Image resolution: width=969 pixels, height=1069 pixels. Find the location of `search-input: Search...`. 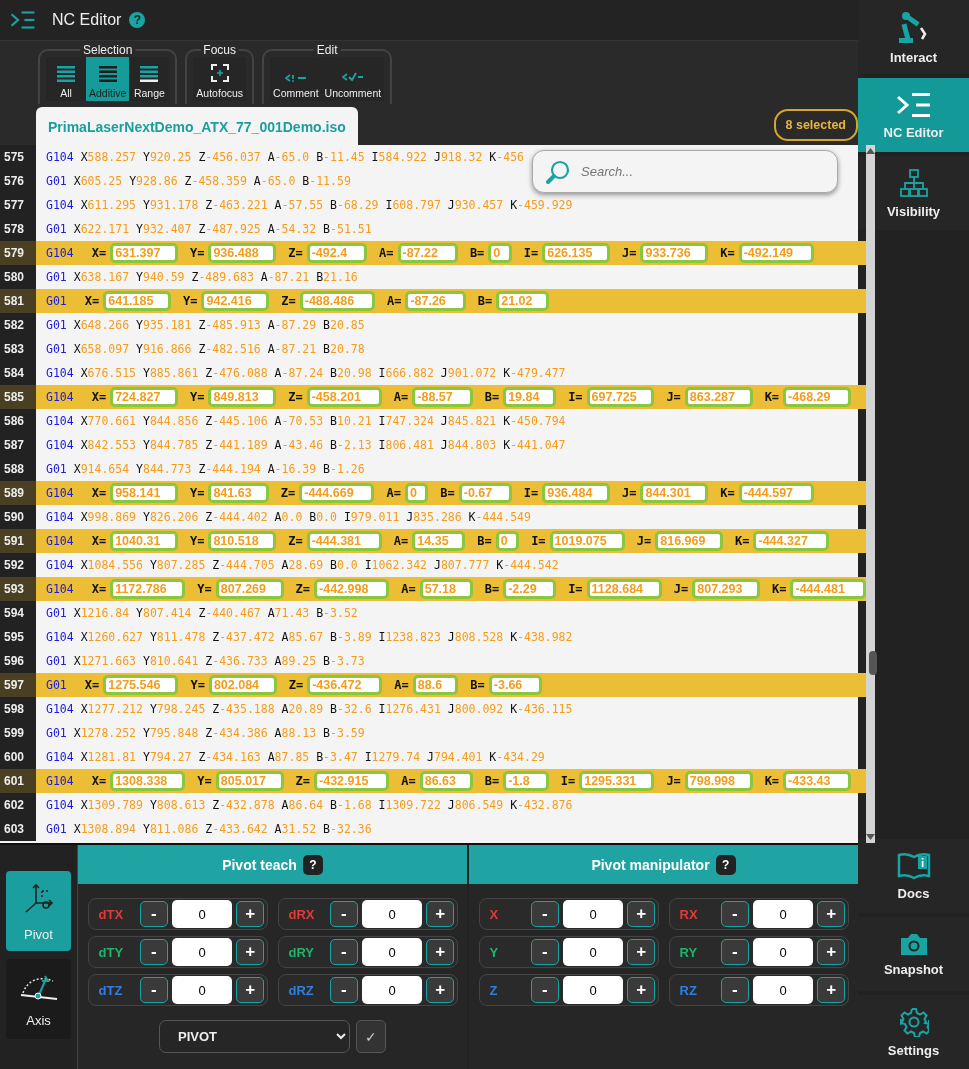

search-input: Search... is located at coordinates (696, 171).